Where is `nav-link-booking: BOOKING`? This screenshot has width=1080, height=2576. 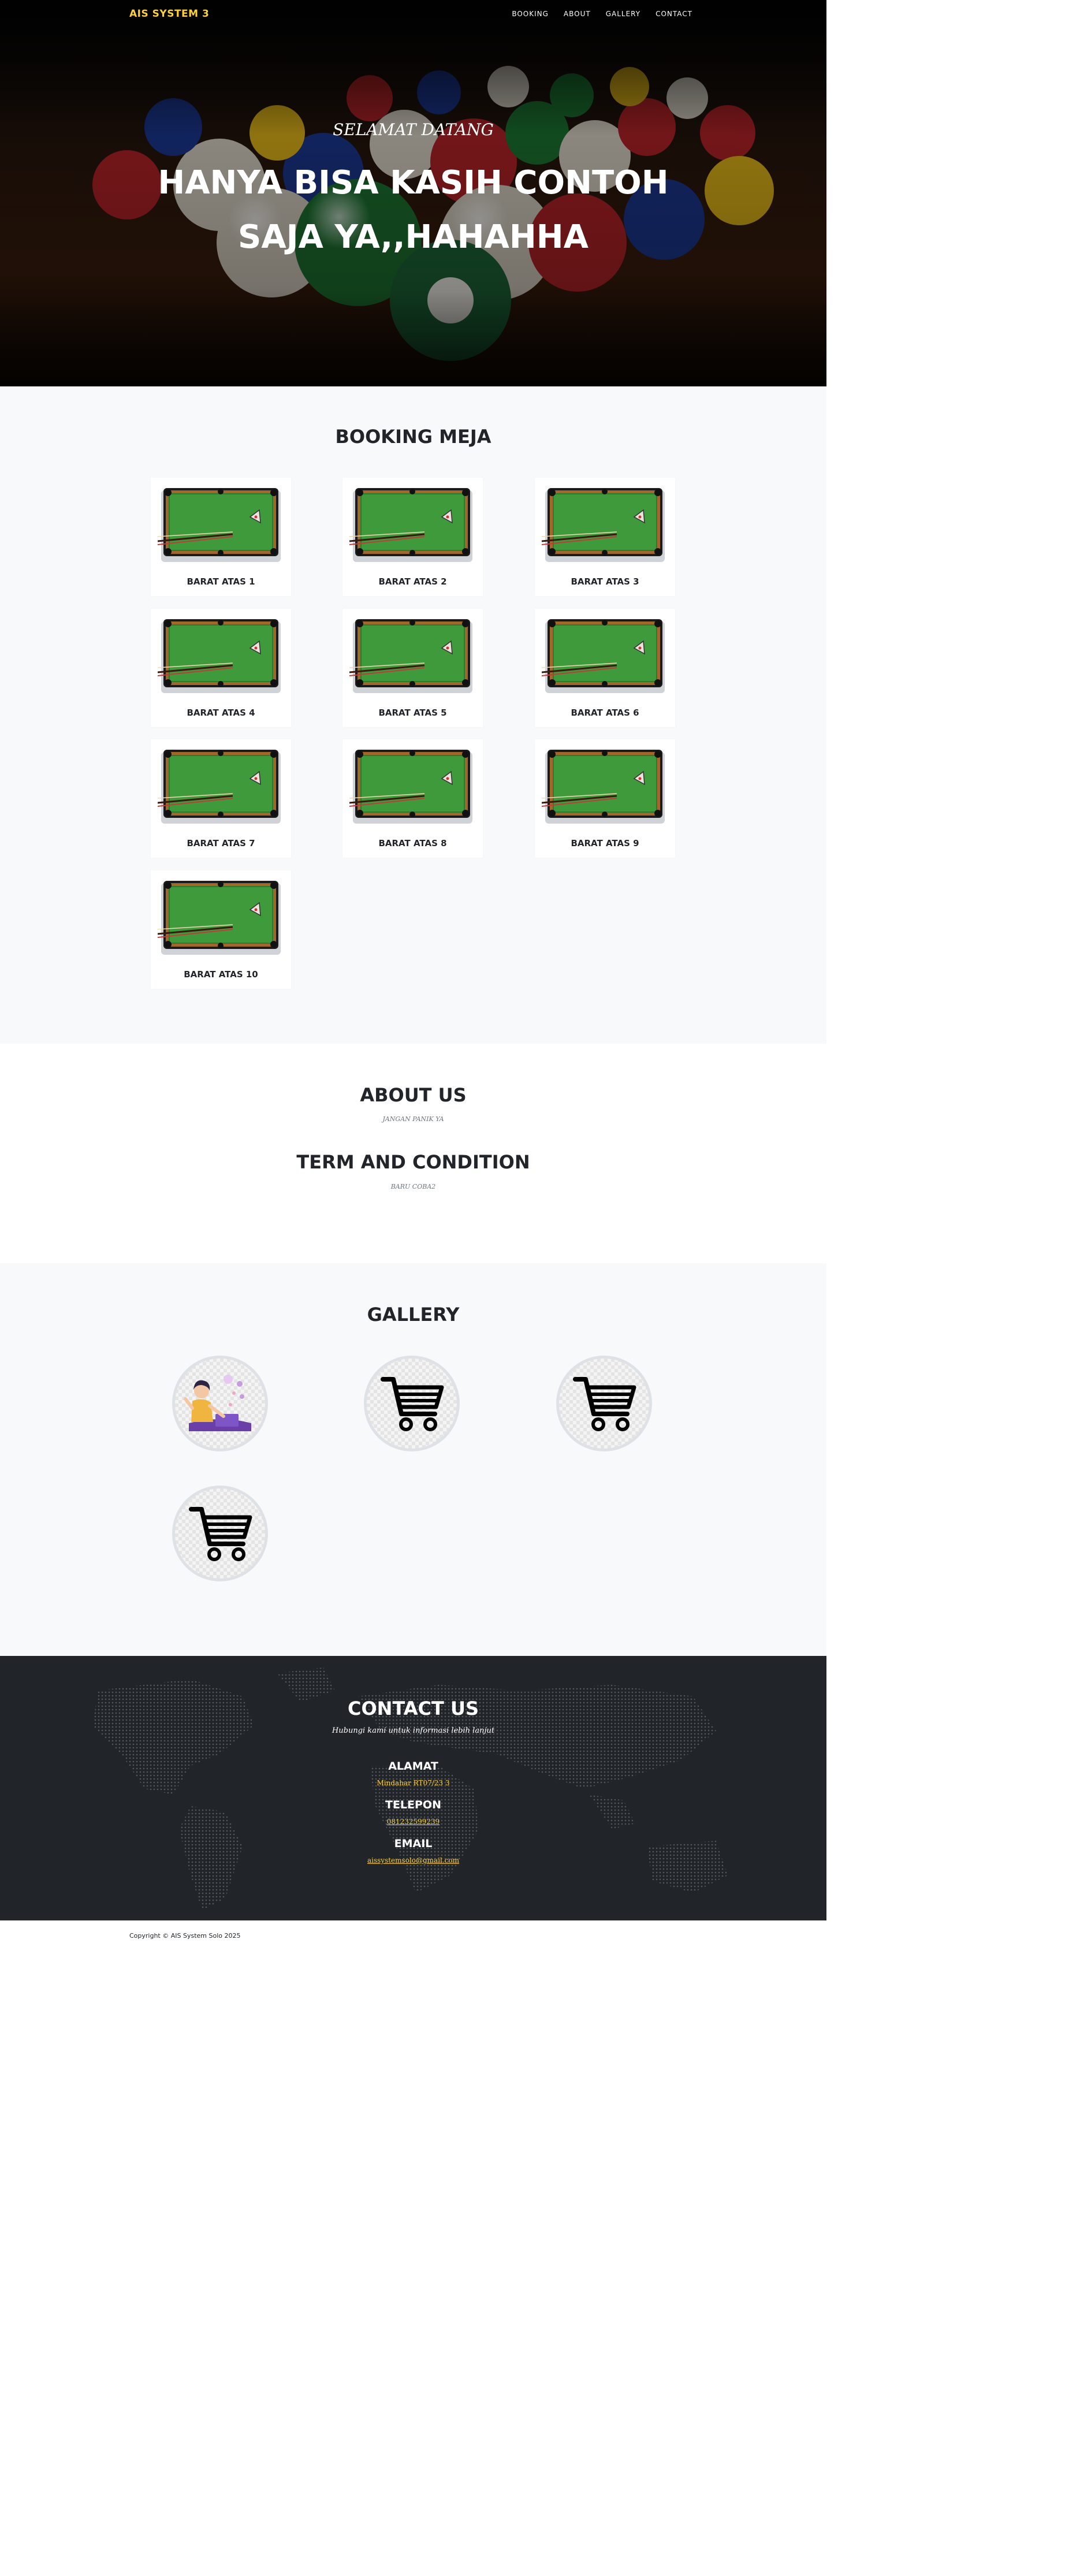 nav-link-booking: BOOKING is located at coordinates (530, 14).